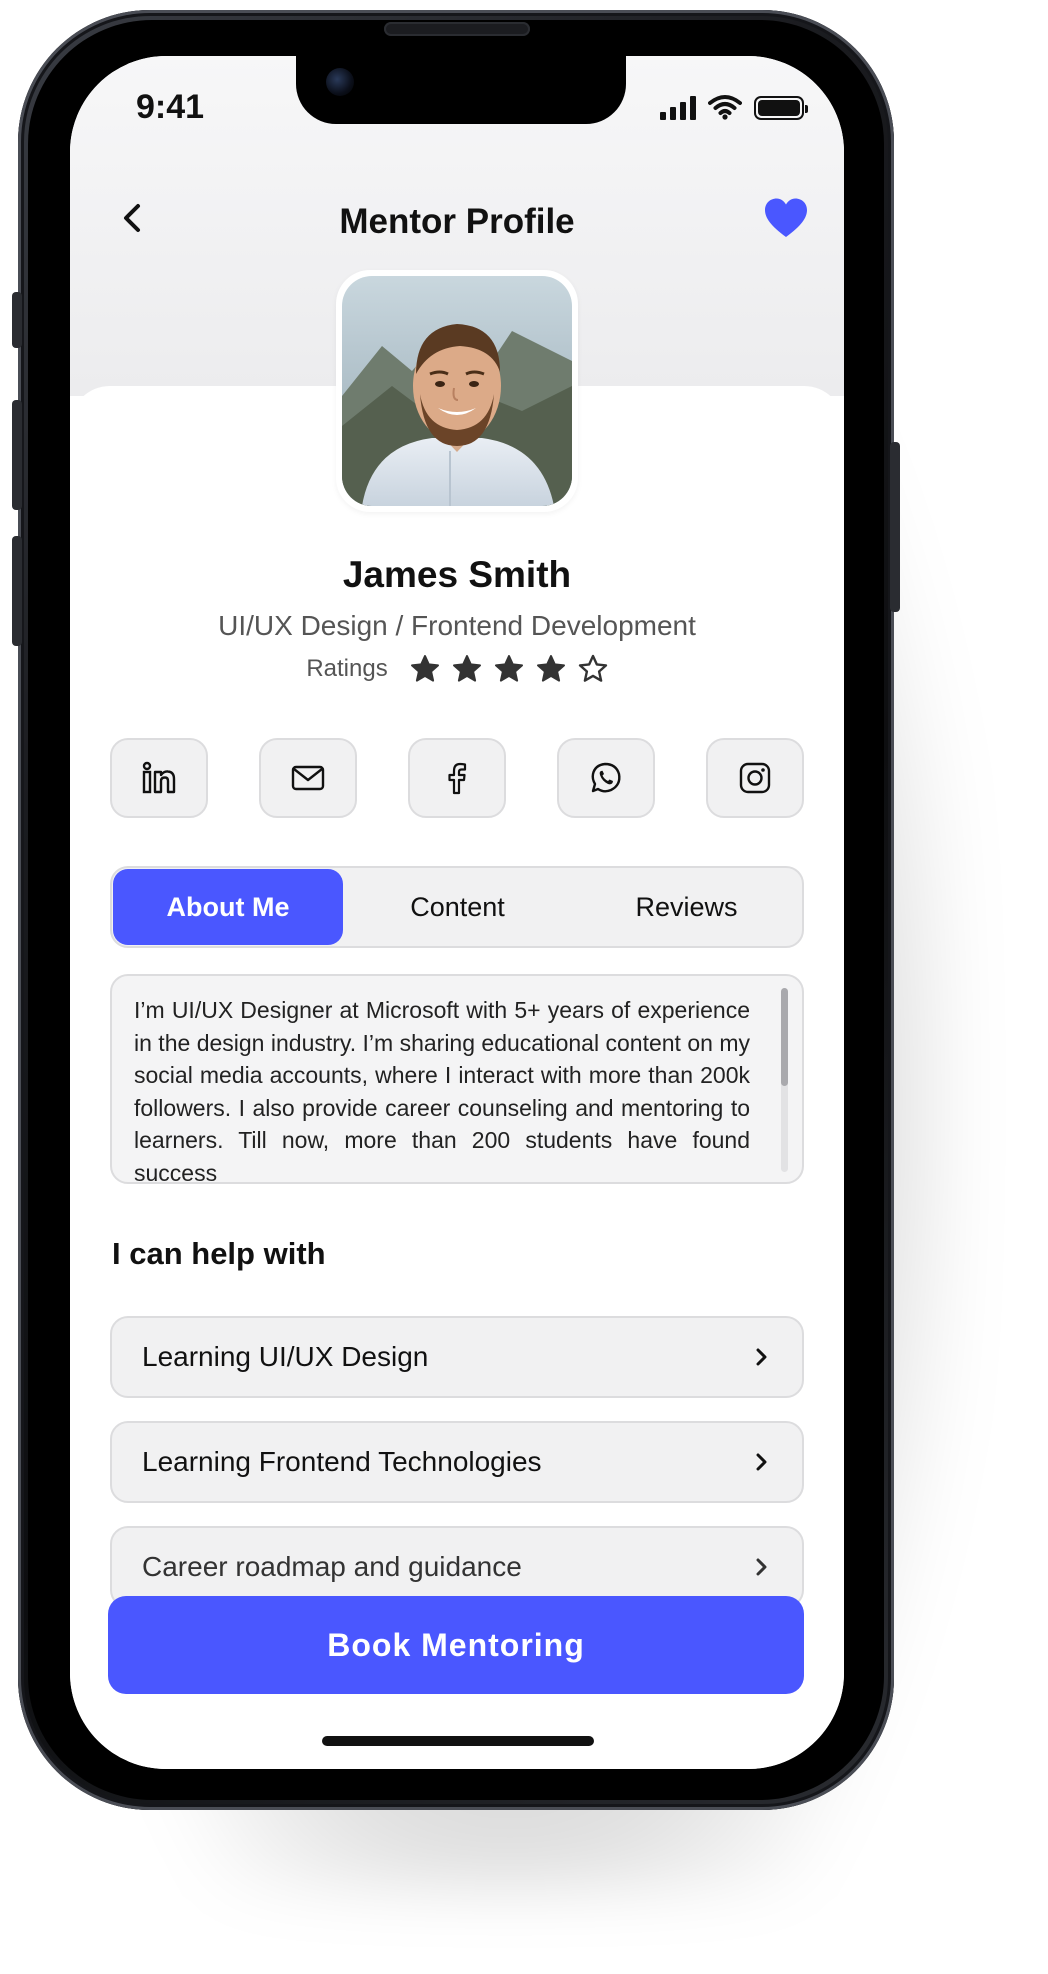 The width and height of the screenshot is (1048, 1974). I want to click on page-title: Mentor Profile, so click(457, 221).